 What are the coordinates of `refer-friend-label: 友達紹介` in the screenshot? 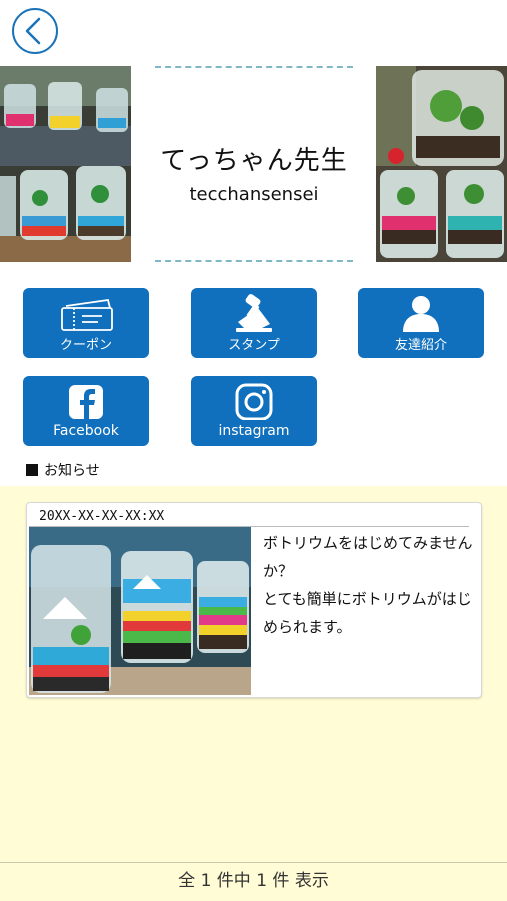 It's located at (420, 345).